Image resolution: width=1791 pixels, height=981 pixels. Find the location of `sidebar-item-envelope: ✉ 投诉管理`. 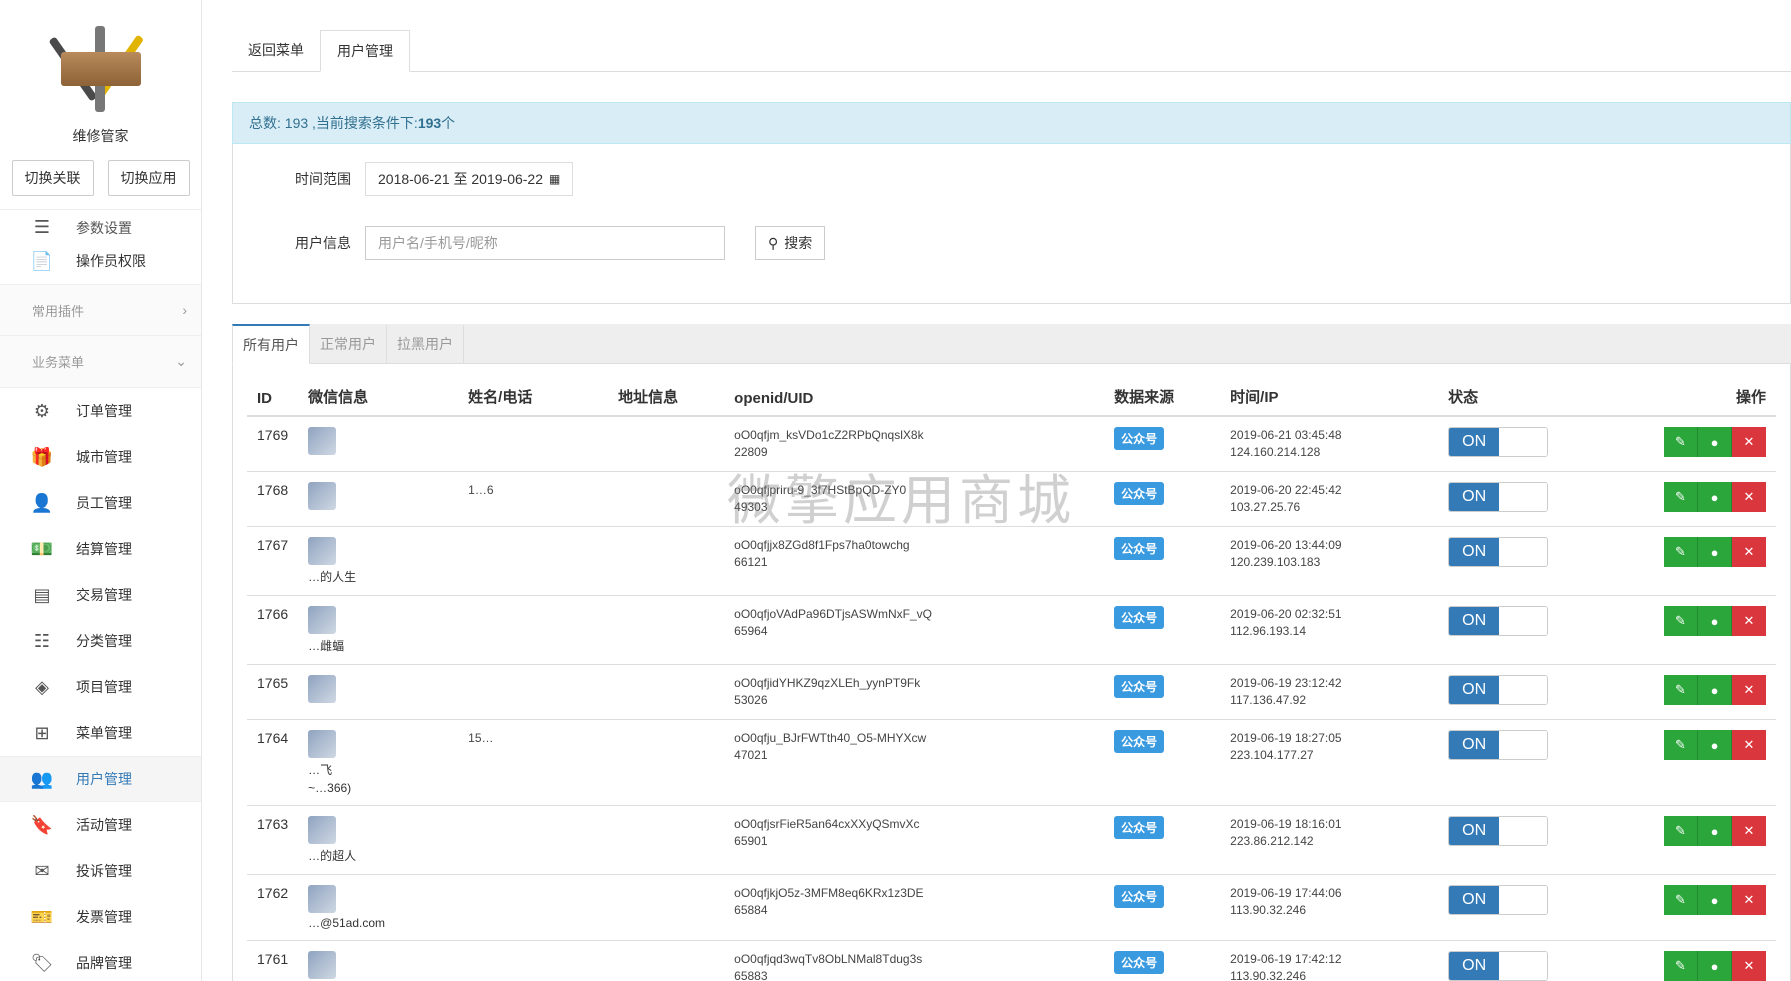

sidebar-item-envelope: ✉ 投诉管理 is located at coordinates (100, 871).